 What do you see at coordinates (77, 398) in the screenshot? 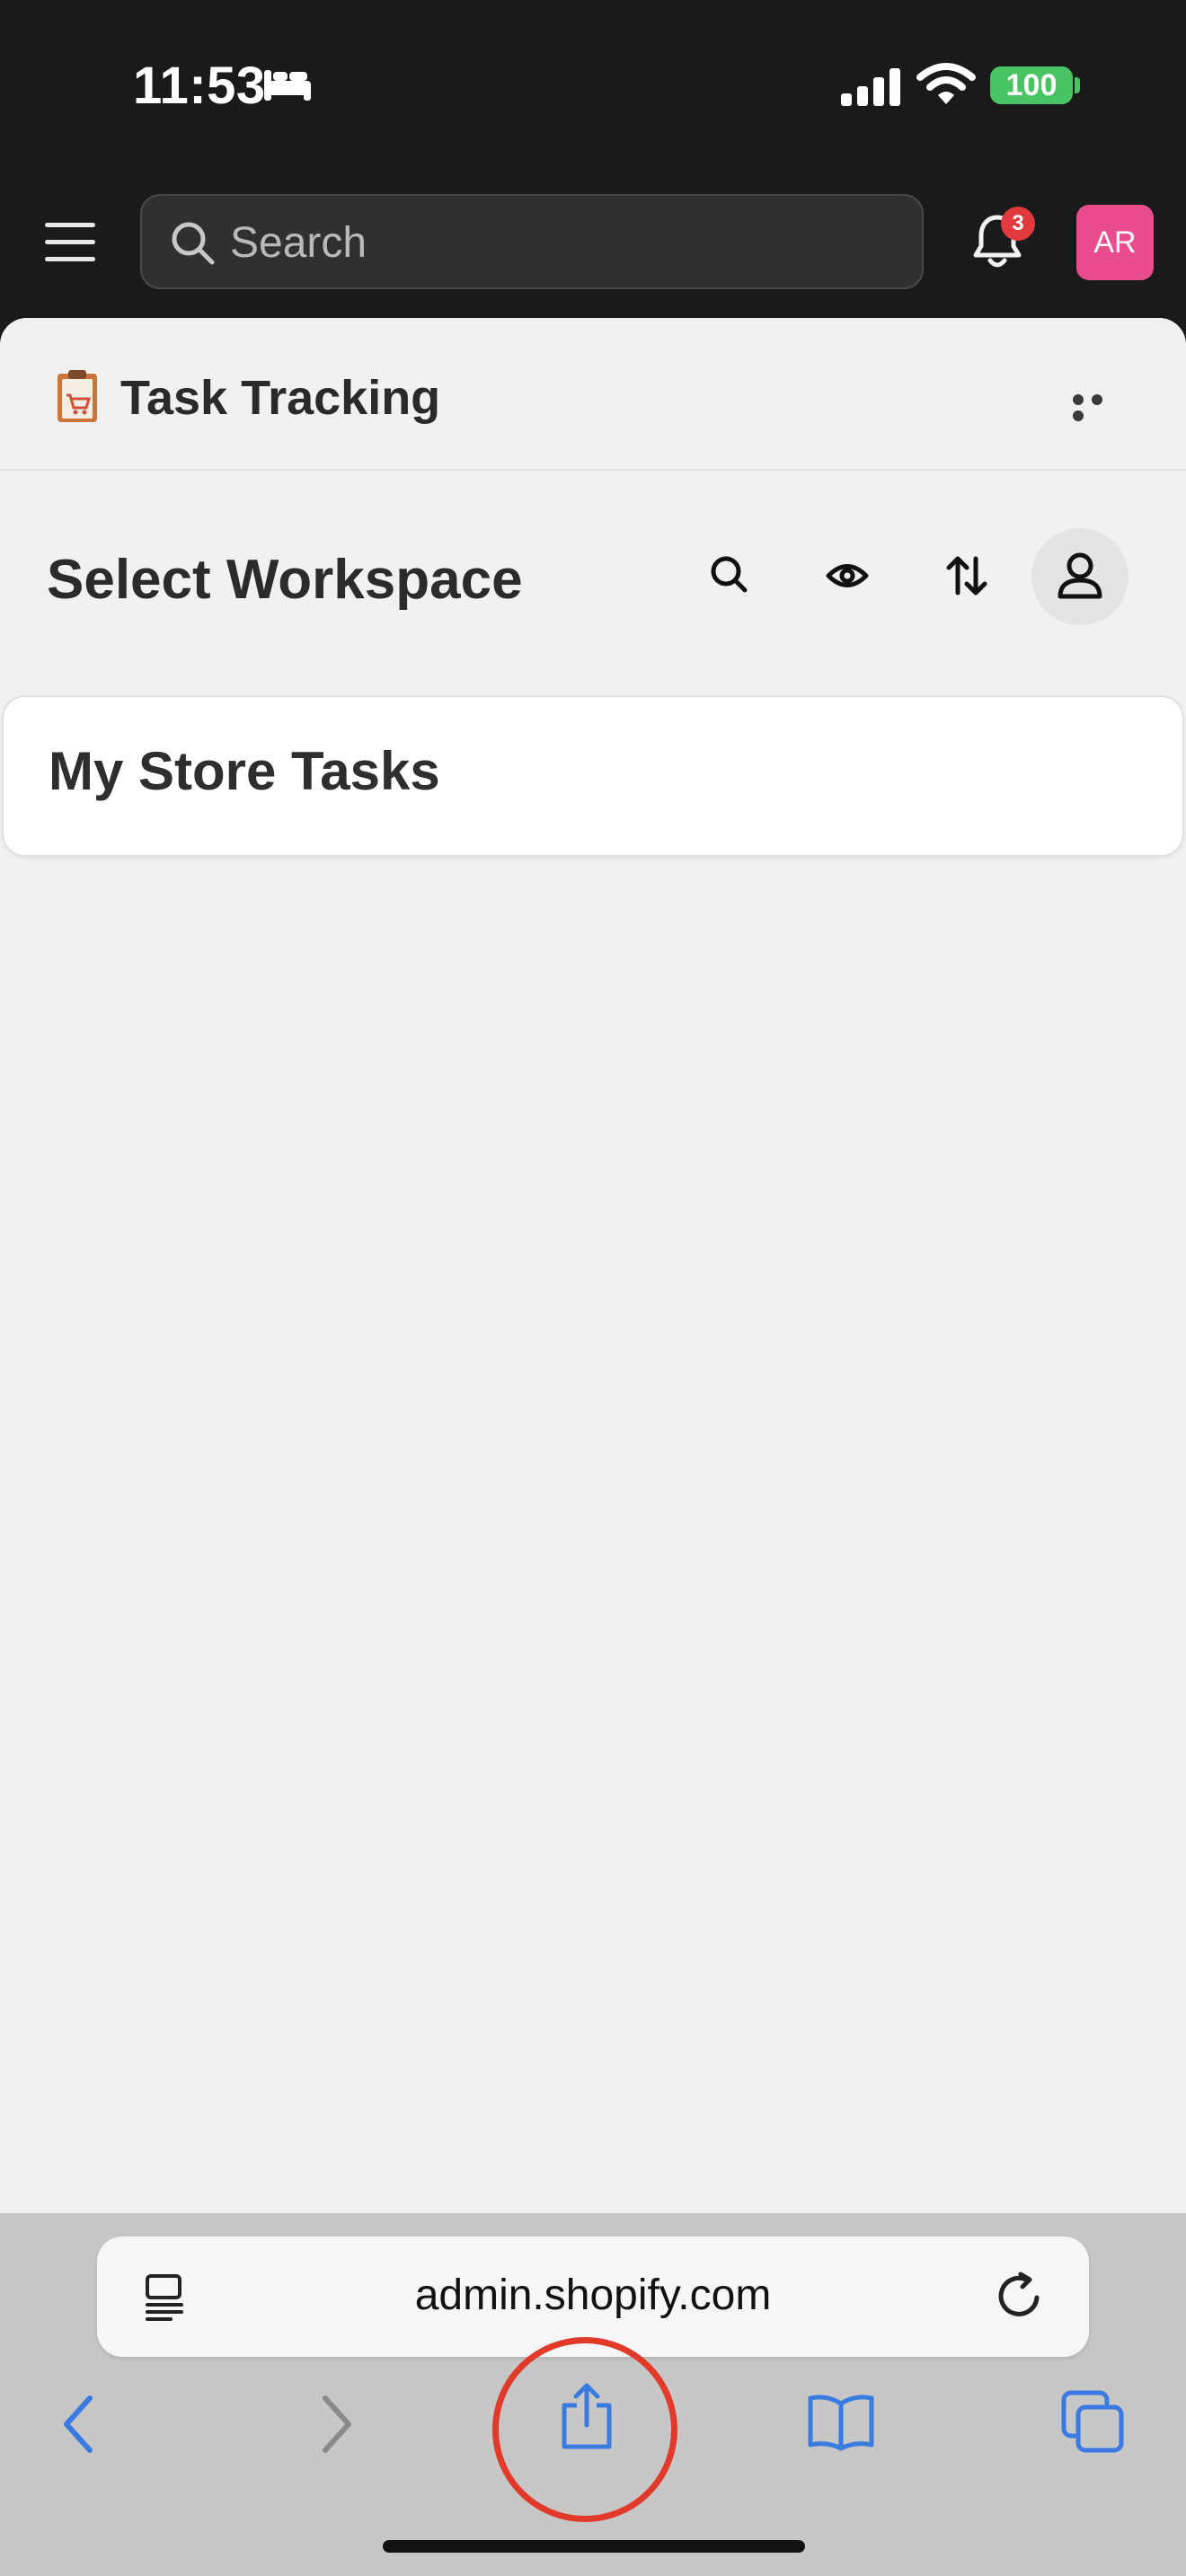
I see `clipboard-cart-icon` at bounding box center [77, 398].